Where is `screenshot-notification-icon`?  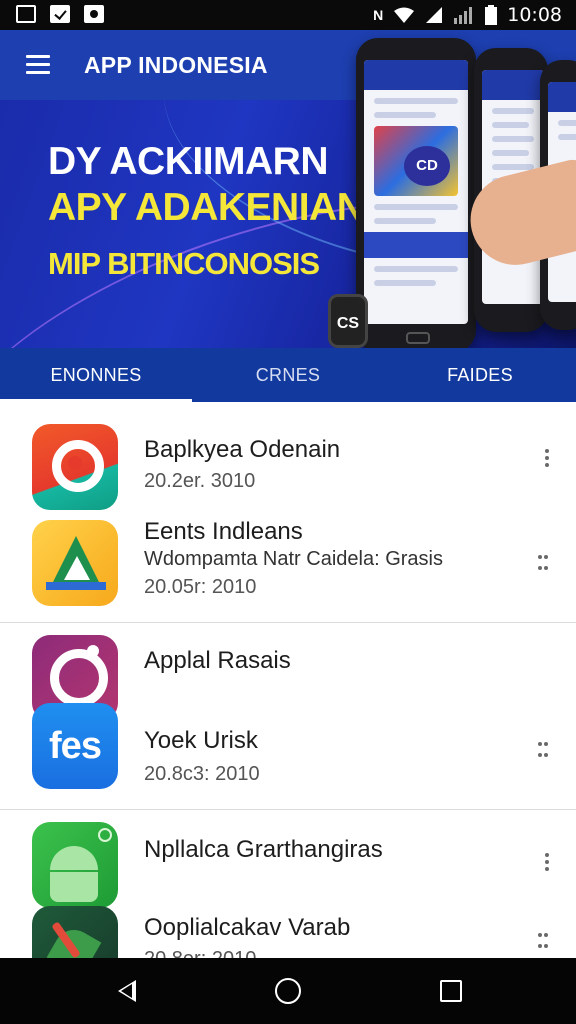 screenshot-notification-icon is located at coordinates (26, 14).